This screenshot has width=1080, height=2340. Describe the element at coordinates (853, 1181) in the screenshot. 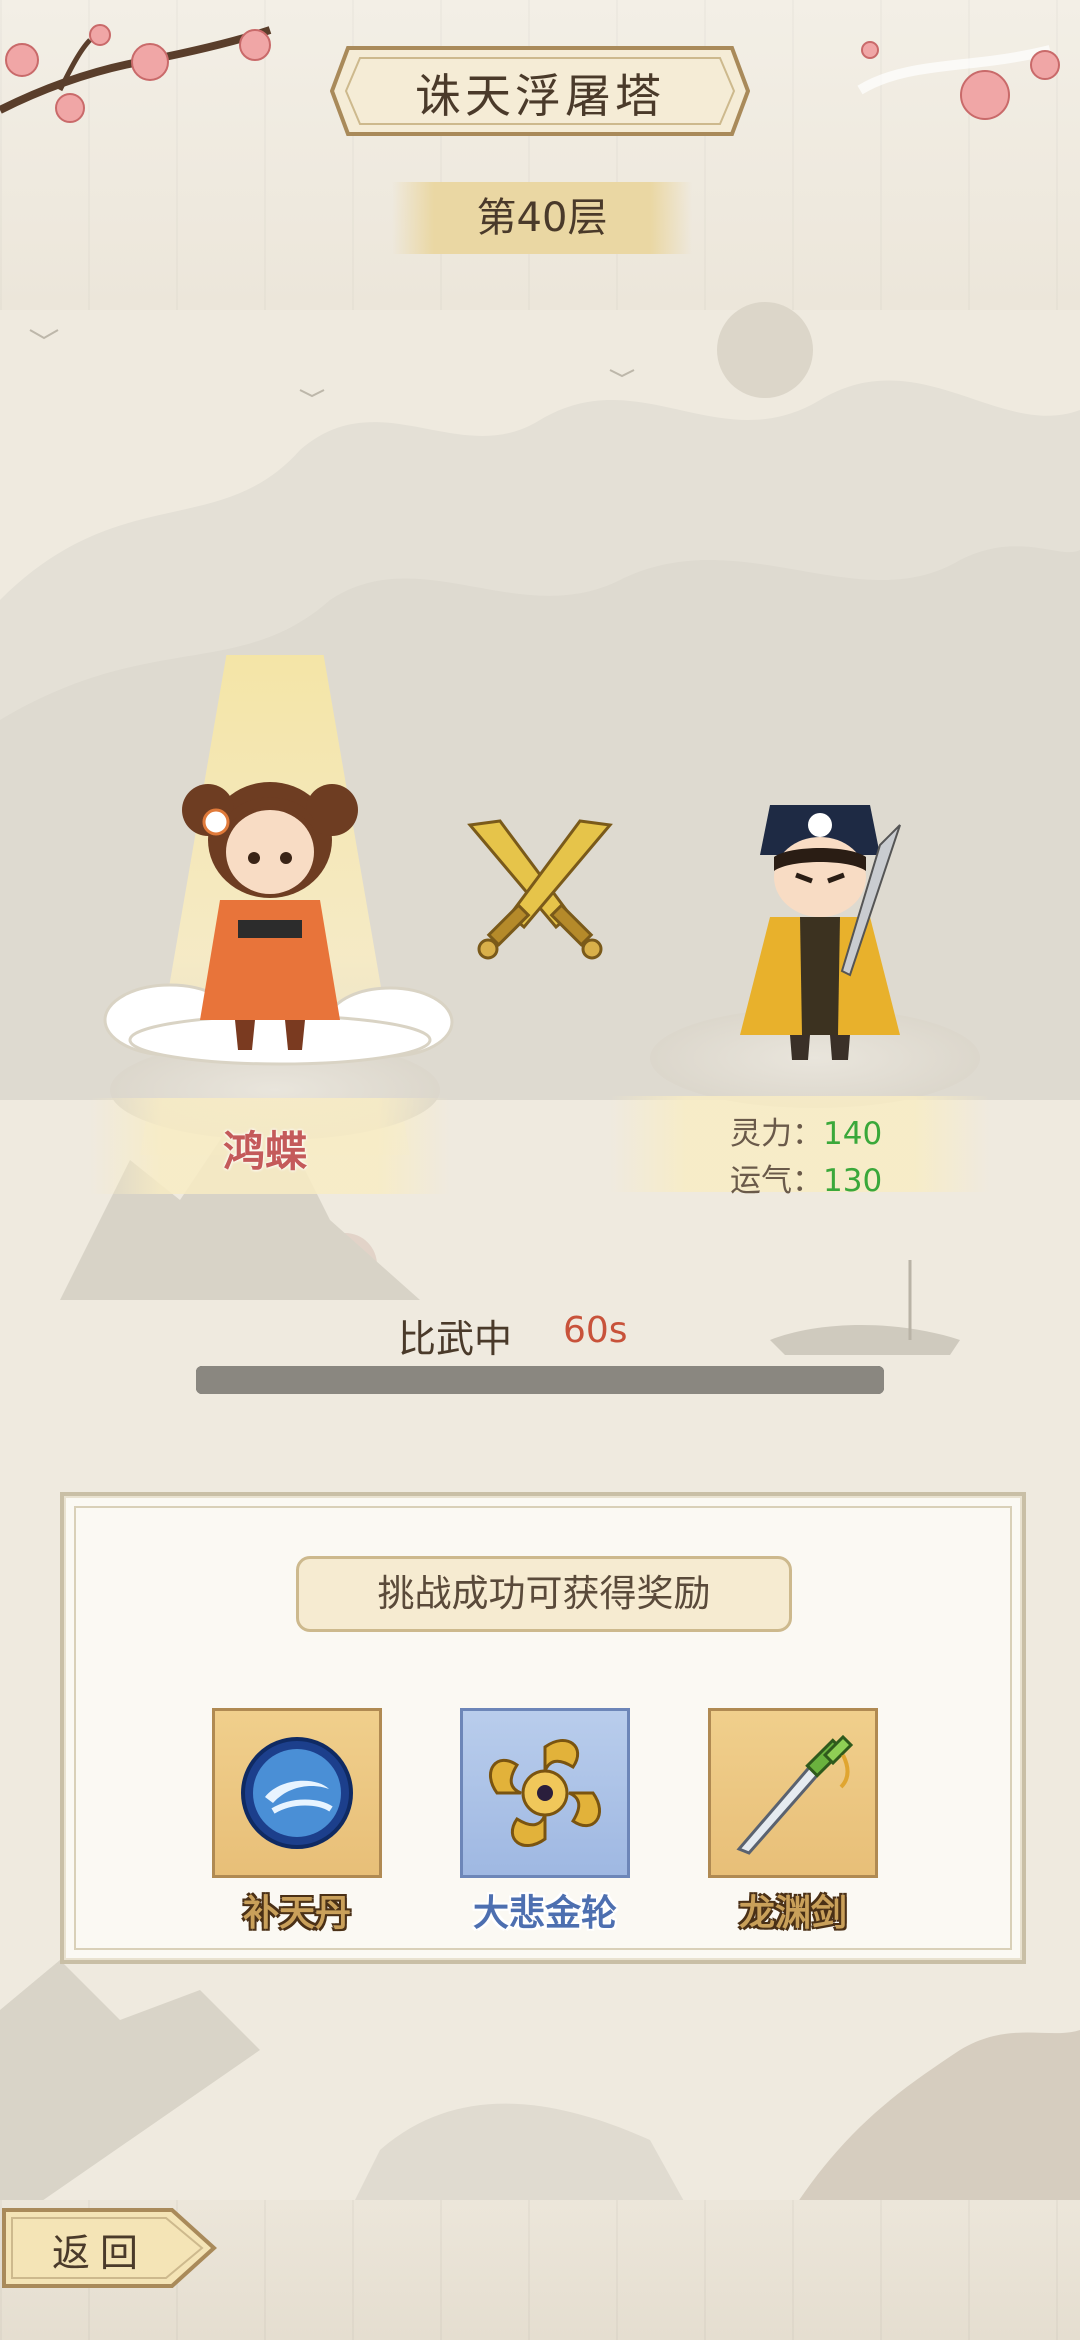

I see `stat-value: 130` at that location.